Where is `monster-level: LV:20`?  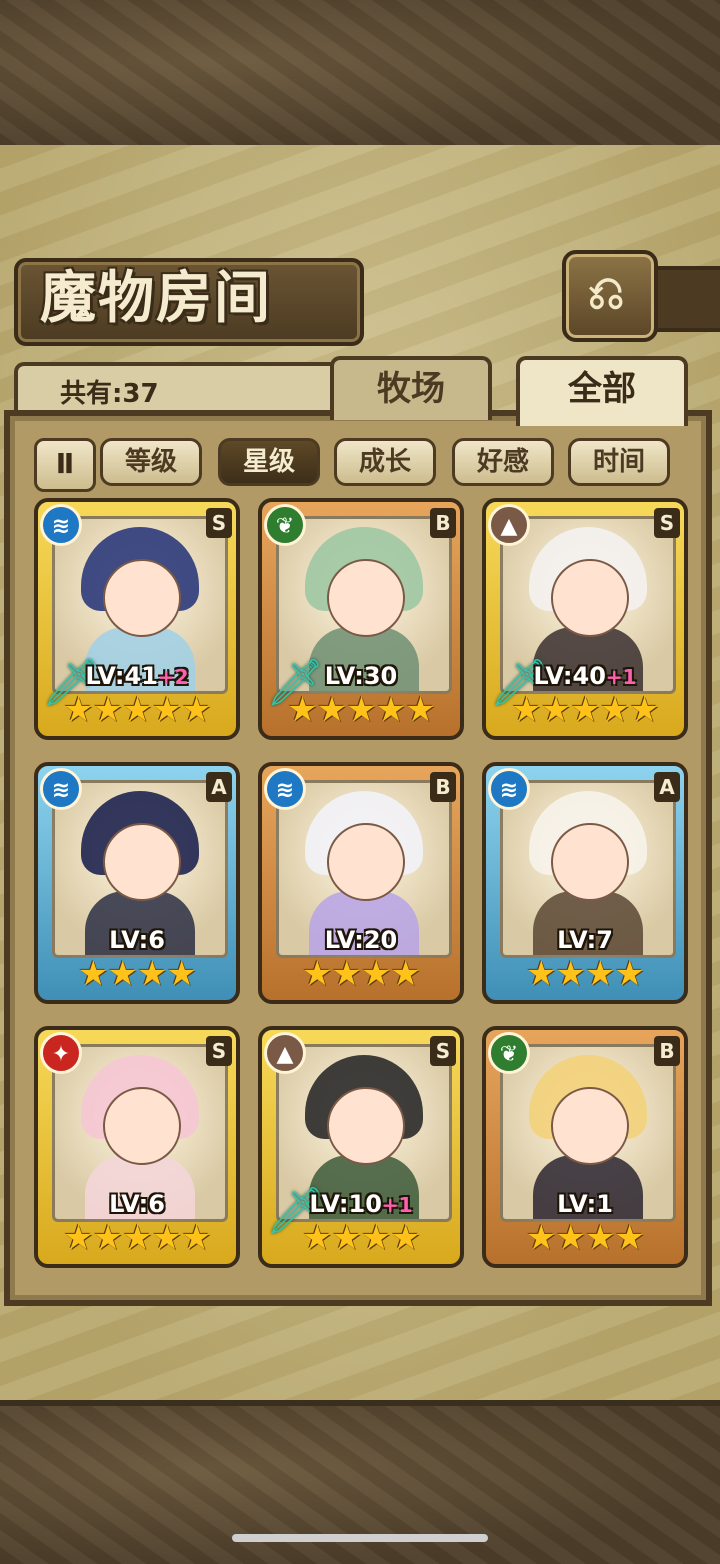
monster-level: LV:20 is located at coordinates (361, 940).